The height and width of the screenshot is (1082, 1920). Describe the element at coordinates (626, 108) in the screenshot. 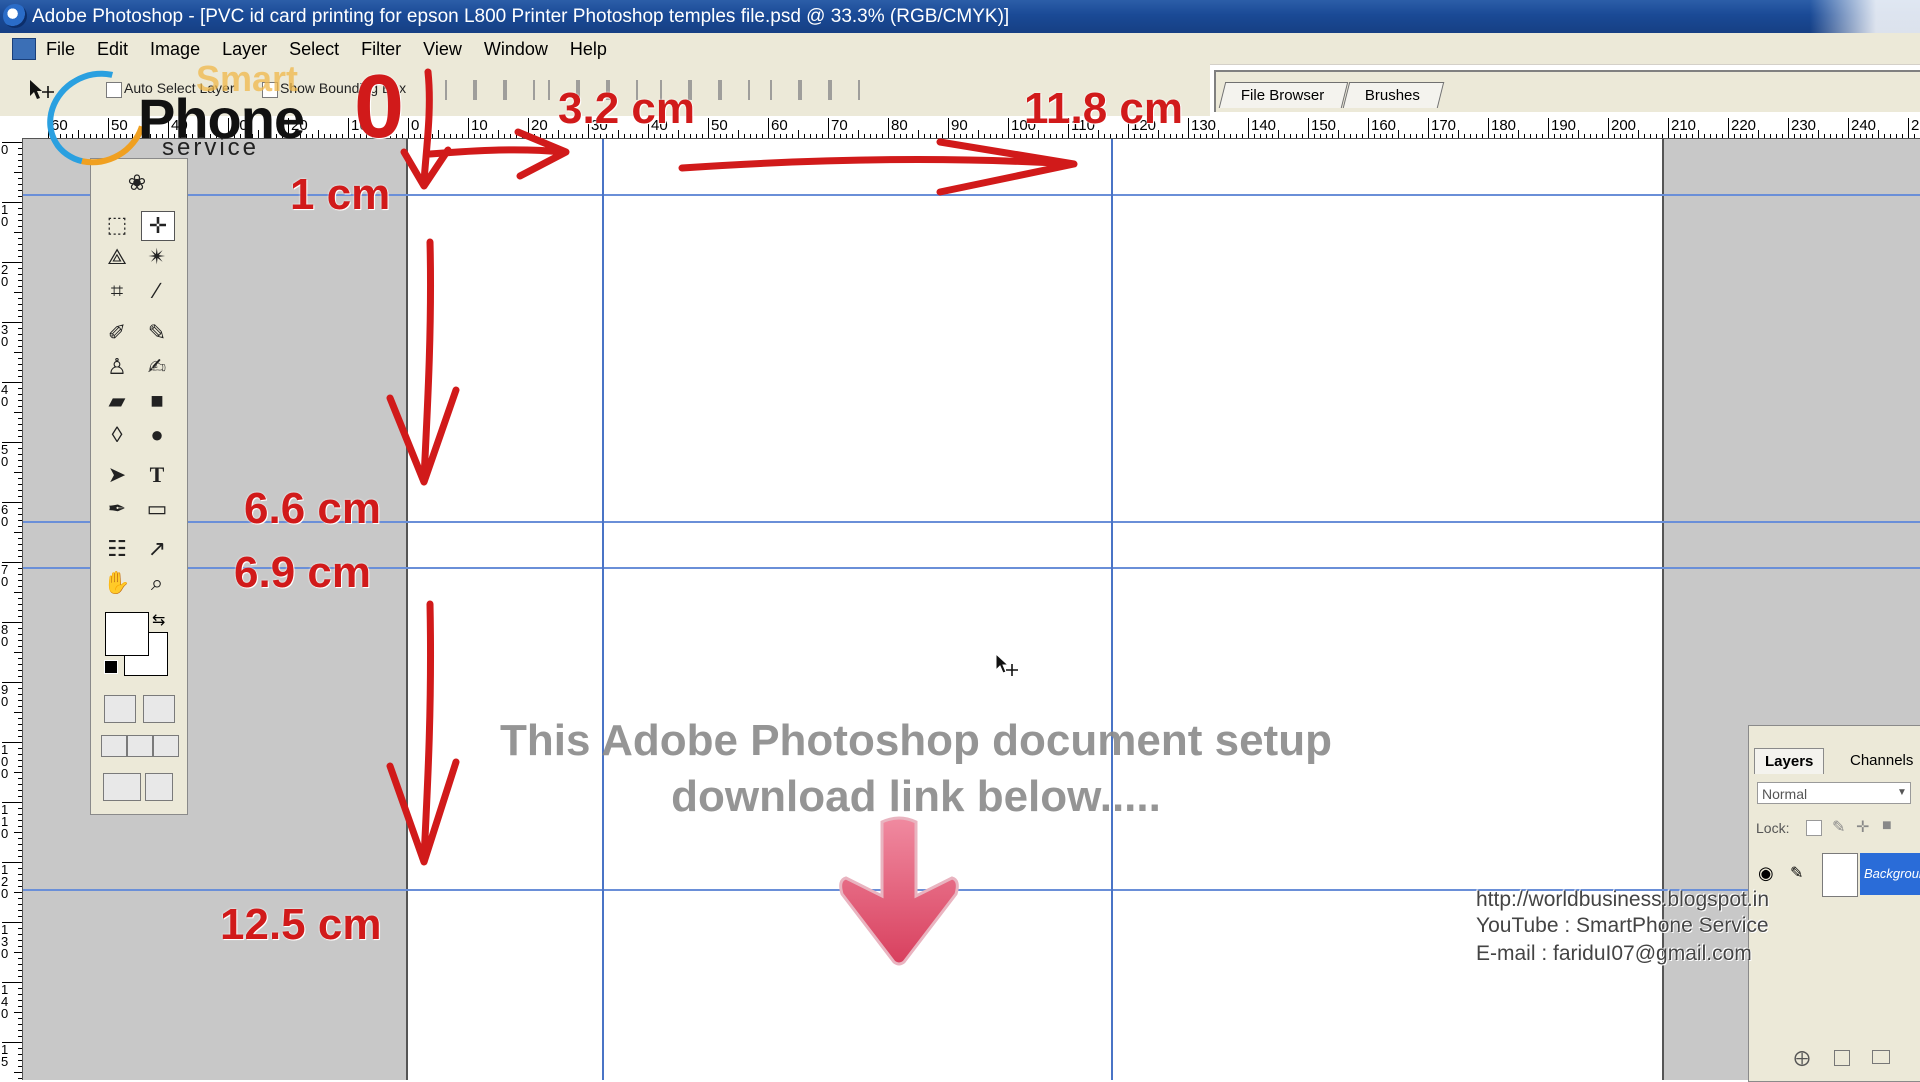

I see `label-3-2cm: 3.2 cm` at that location.